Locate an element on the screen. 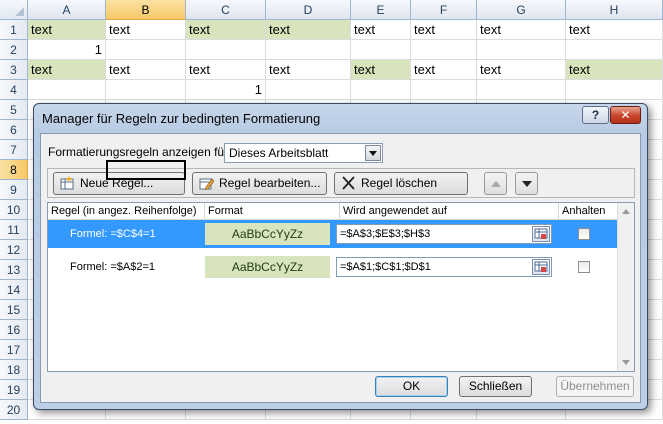 This screenshot has height=424, width=663. column-header-b: B is located at coordinates (146, 10).